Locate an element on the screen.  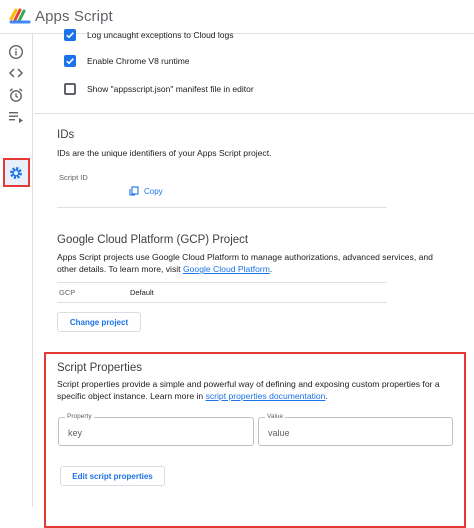
gear-icon is located at coordinates (16, 173).